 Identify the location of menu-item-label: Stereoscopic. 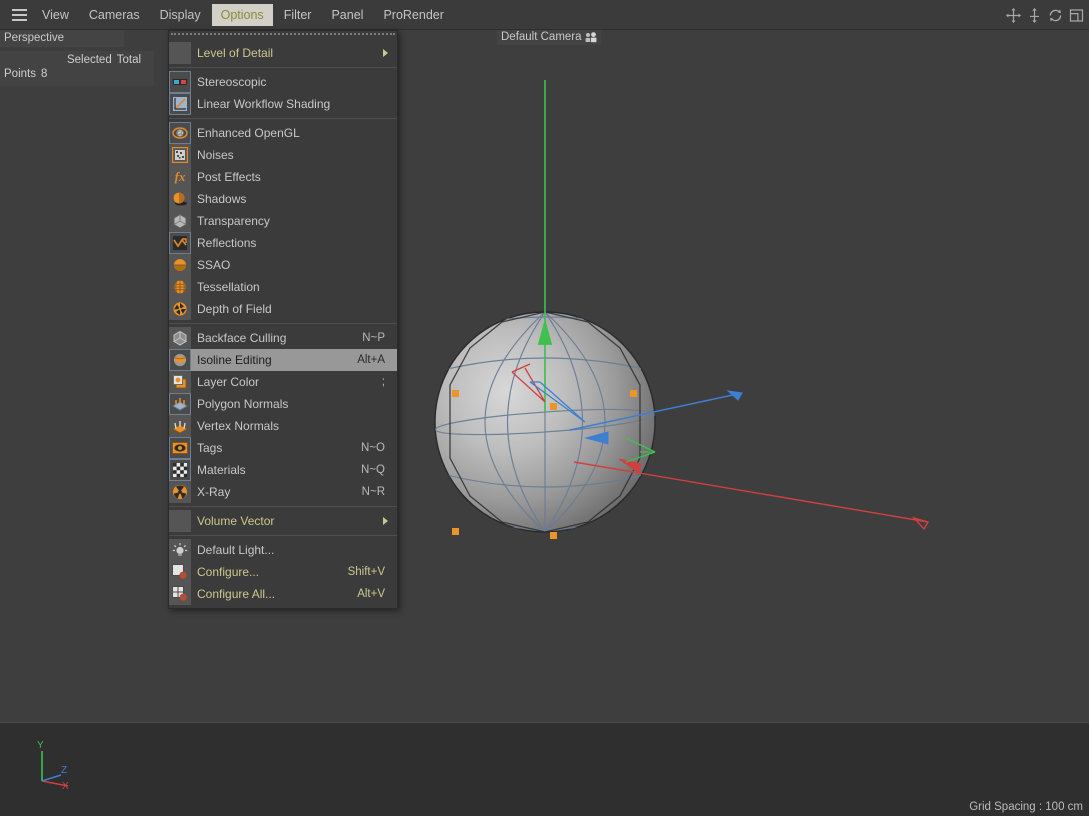
(232, 82).